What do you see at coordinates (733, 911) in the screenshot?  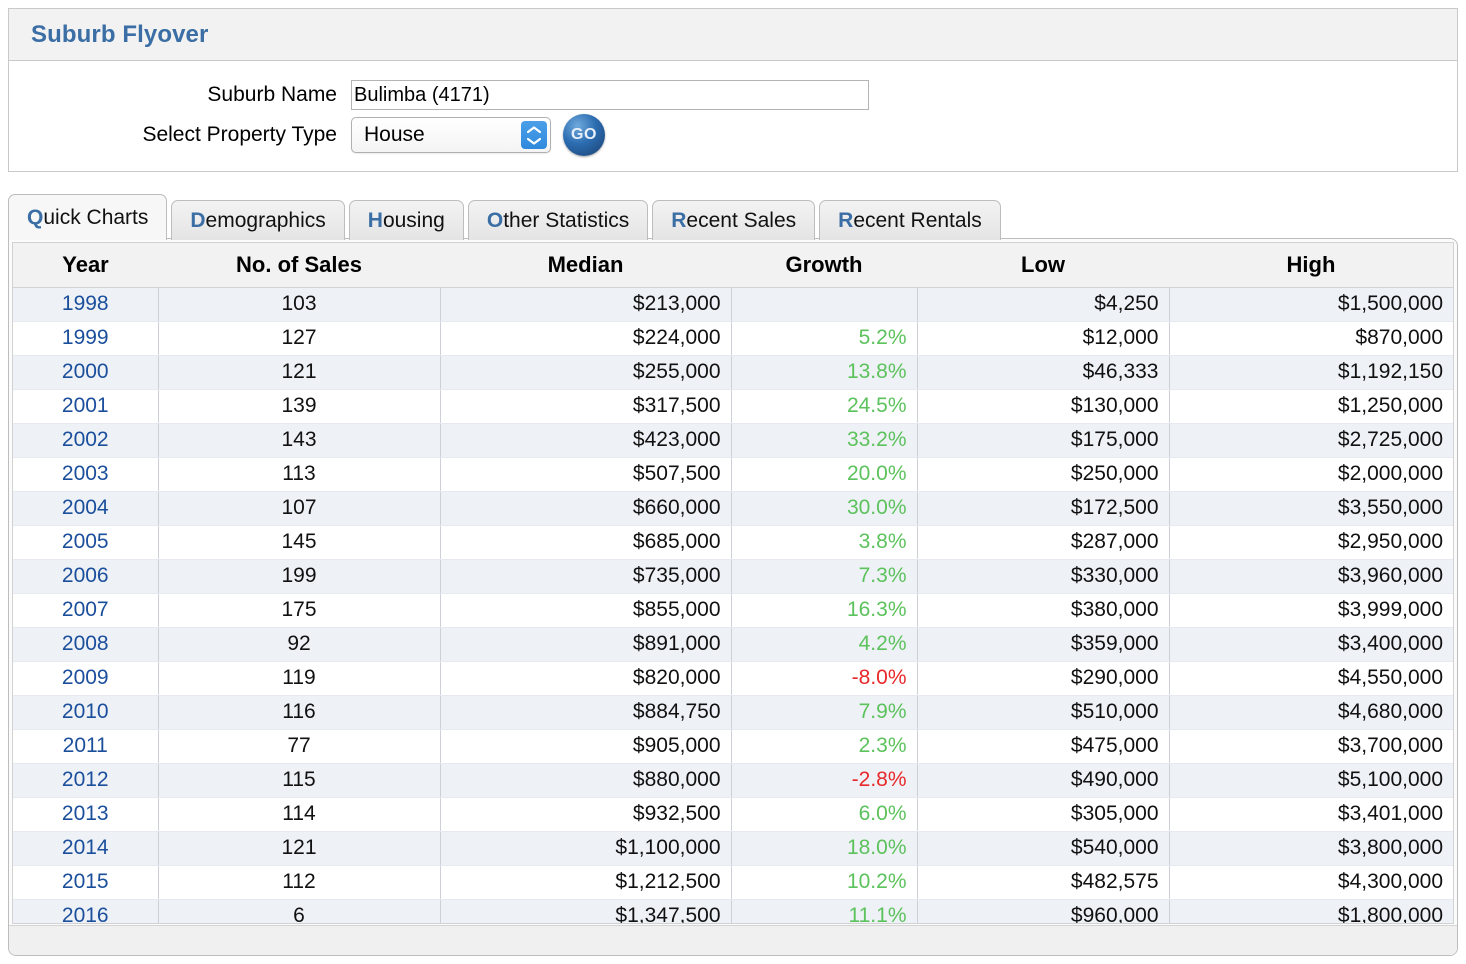 I see `table-row: 2016 6 $1,347,500 11.1% $960,000 $1,800,000` at bounding box center [733, 911].